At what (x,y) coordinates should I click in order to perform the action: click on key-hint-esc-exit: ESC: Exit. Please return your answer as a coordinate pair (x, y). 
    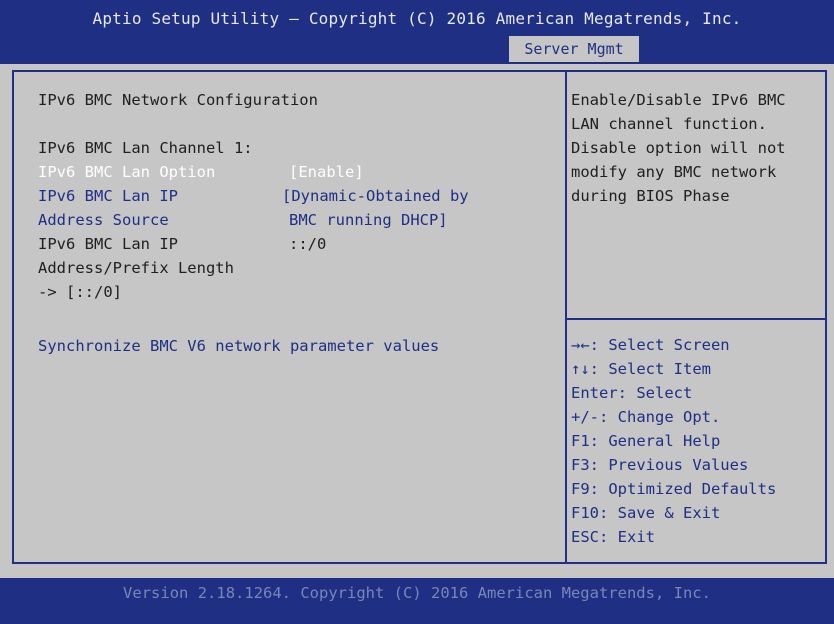
    Looking at the image, I should click on (613, 537).